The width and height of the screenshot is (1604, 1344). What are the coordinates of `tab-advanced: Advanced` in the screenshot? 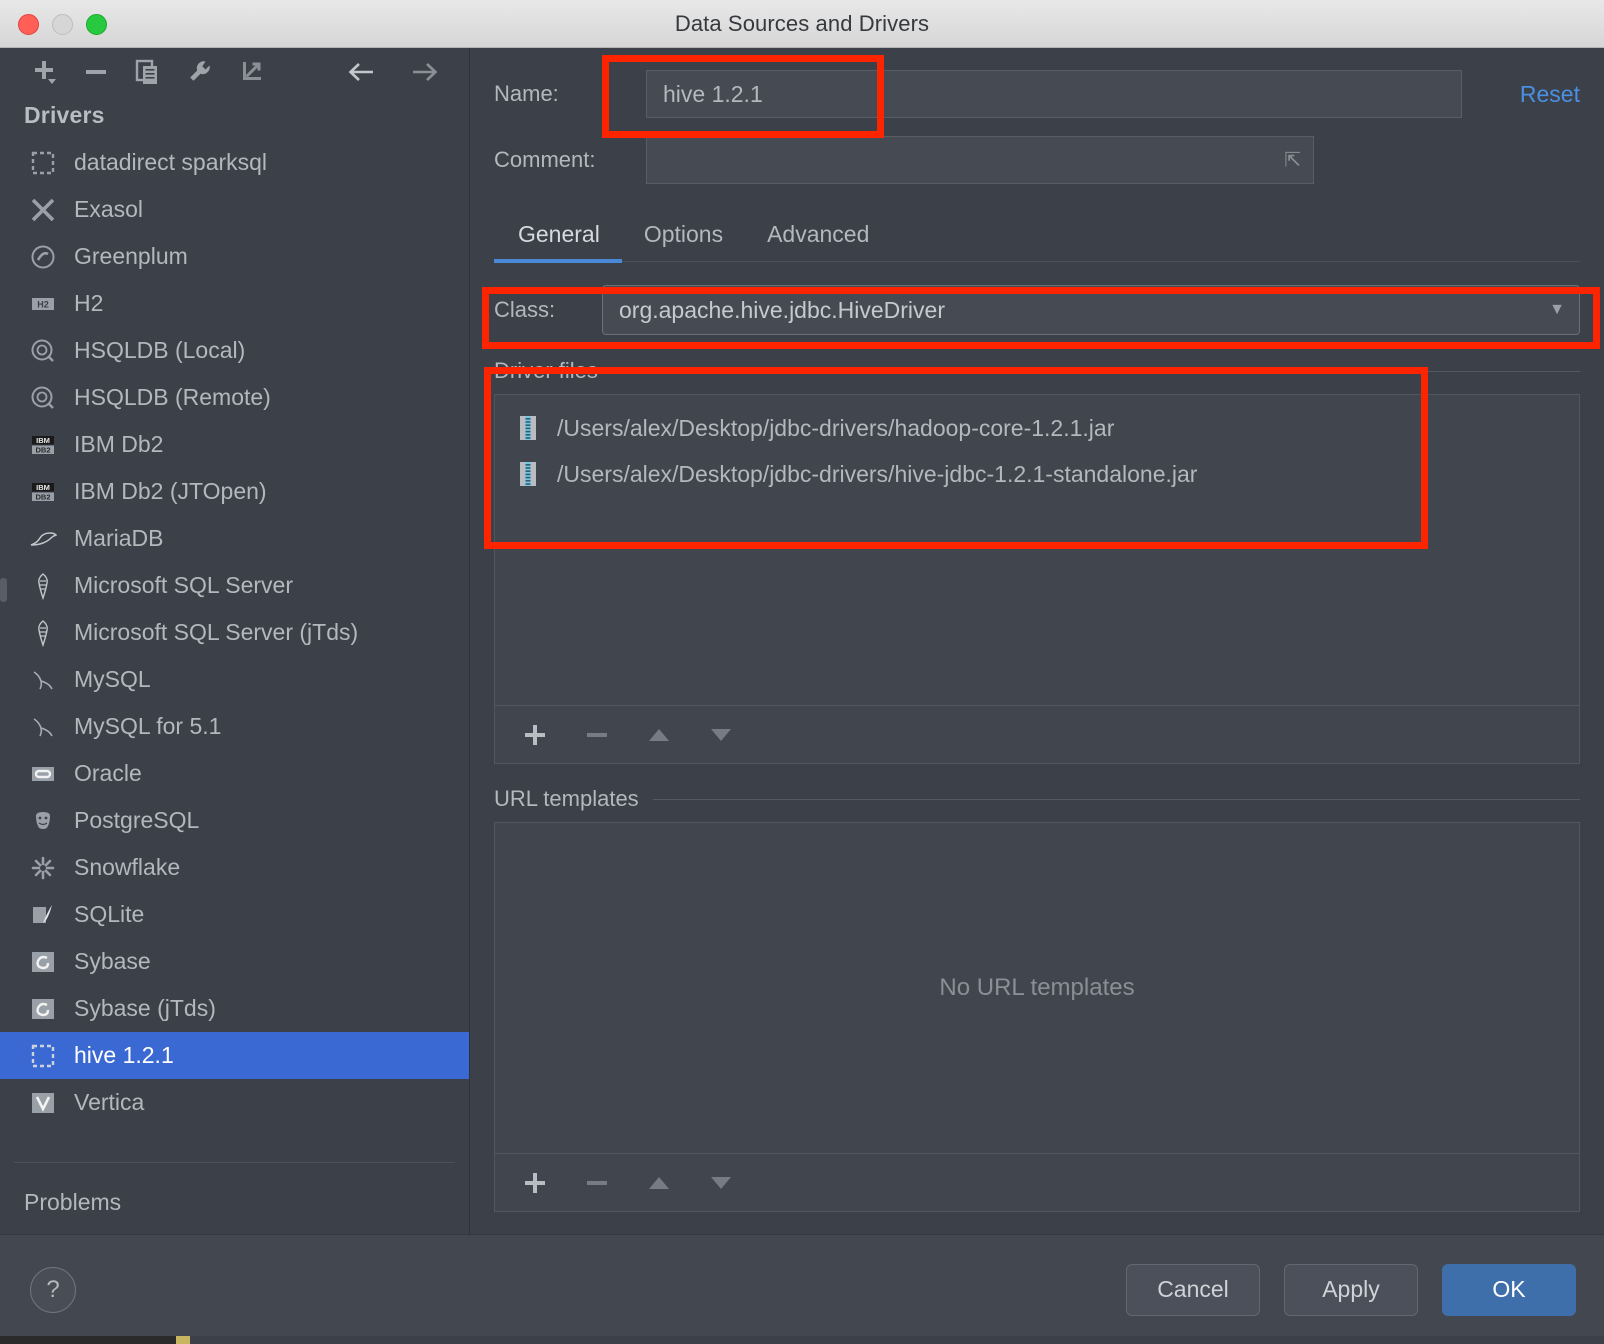 It's located at (818, 241).